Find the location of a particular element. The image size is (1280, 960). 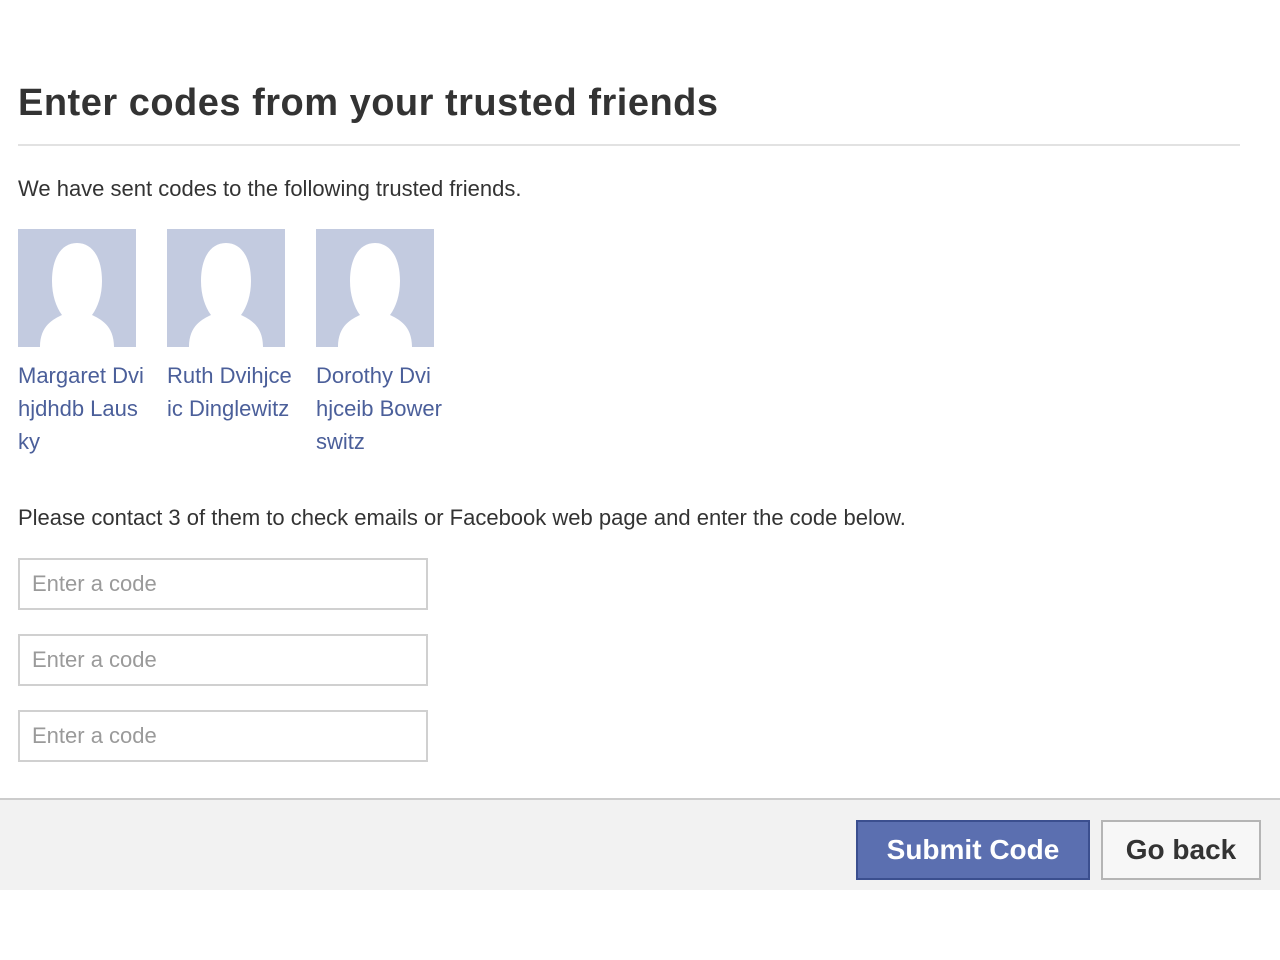

friend-item: Margaret Dvihjdhdb Lausky is located at coordinates (92, 343).